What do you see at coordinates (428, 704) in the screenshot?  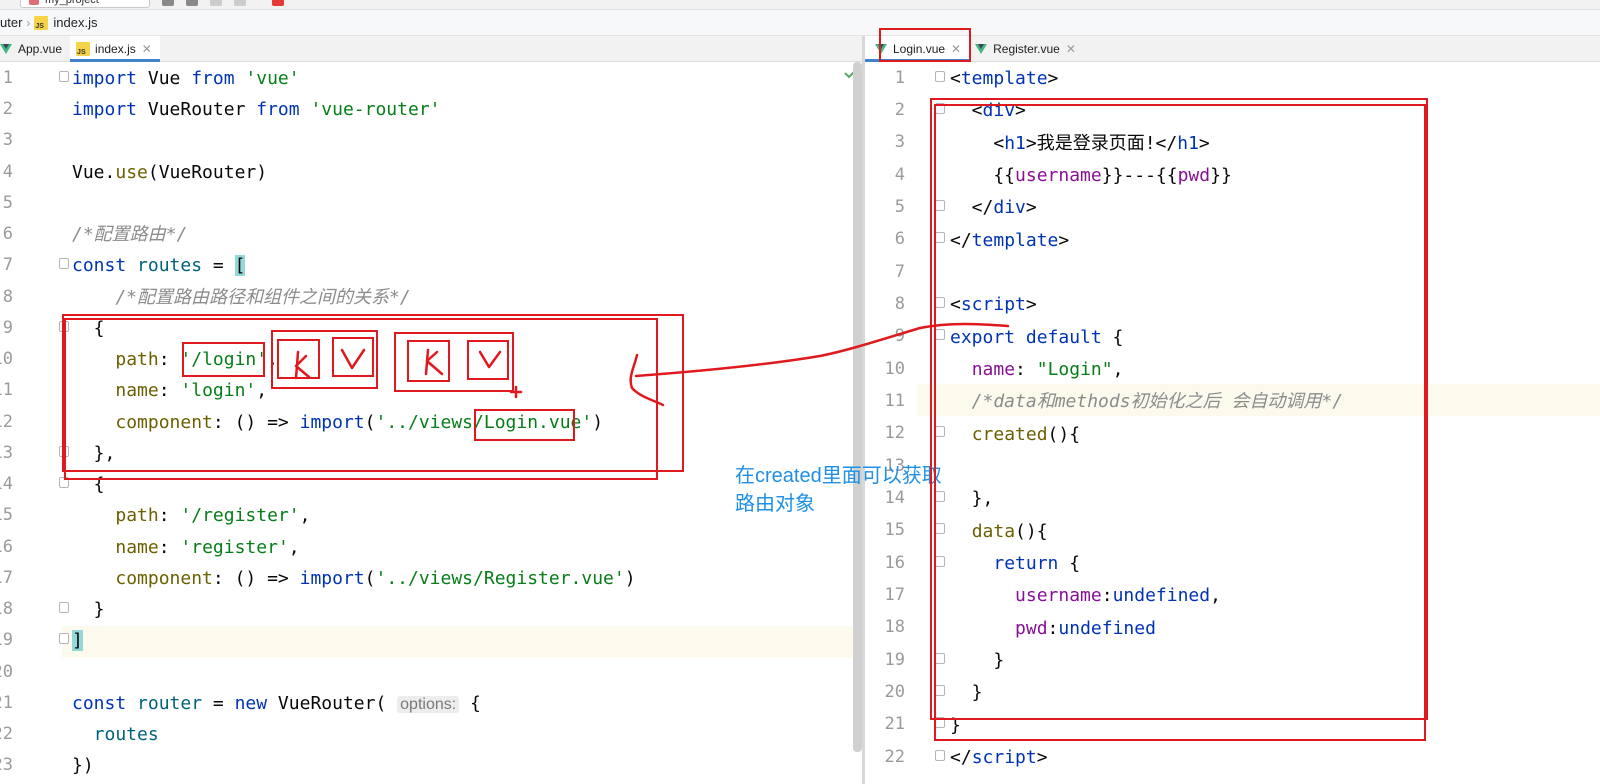 I see `inlay-hint: options:` at bounding box center [428, 704].